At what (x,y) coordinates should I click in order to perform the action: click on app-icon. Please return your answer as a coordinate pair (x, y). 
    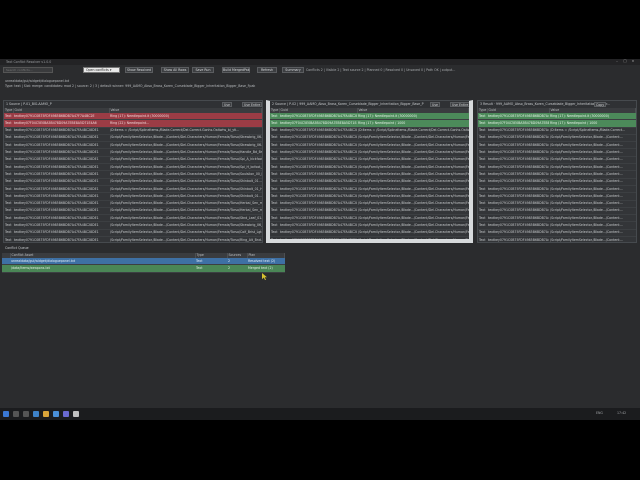
    Looking at the image, I should click on (66, 414).